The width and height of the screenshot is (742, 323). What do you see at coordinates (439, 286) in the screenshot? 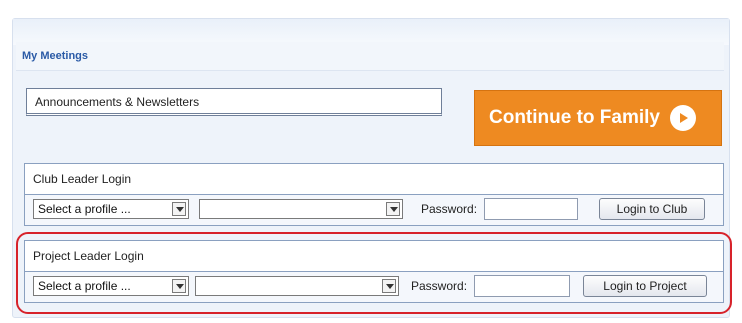
I see `project-password-label: Password:` at bounding box center [439, 286].